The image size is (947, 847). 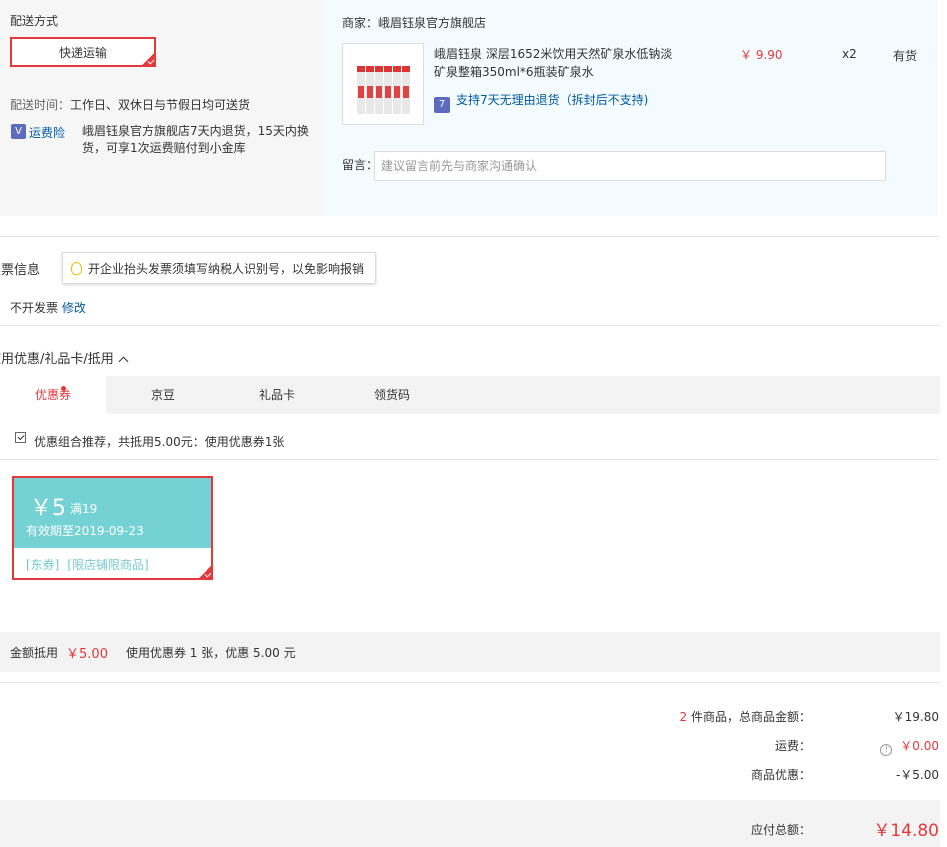 I want to click on product-title-line1: 峨眉钰泉 深层1652米饮用天然矿泉水低钠淡, so click(x=553, y=54).